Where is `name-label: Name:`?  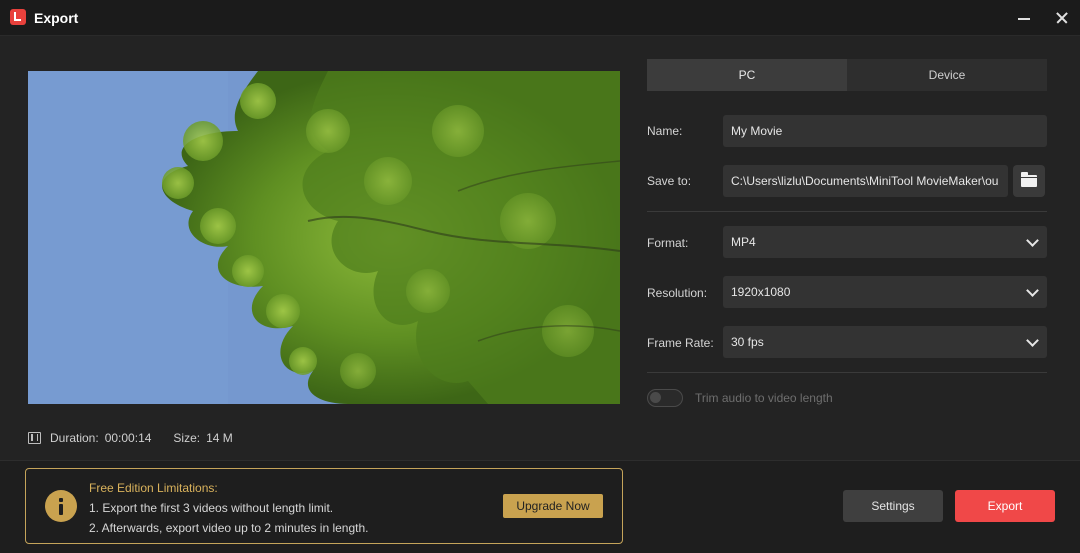
name-label: Name: is located at coordinates (665, 131).